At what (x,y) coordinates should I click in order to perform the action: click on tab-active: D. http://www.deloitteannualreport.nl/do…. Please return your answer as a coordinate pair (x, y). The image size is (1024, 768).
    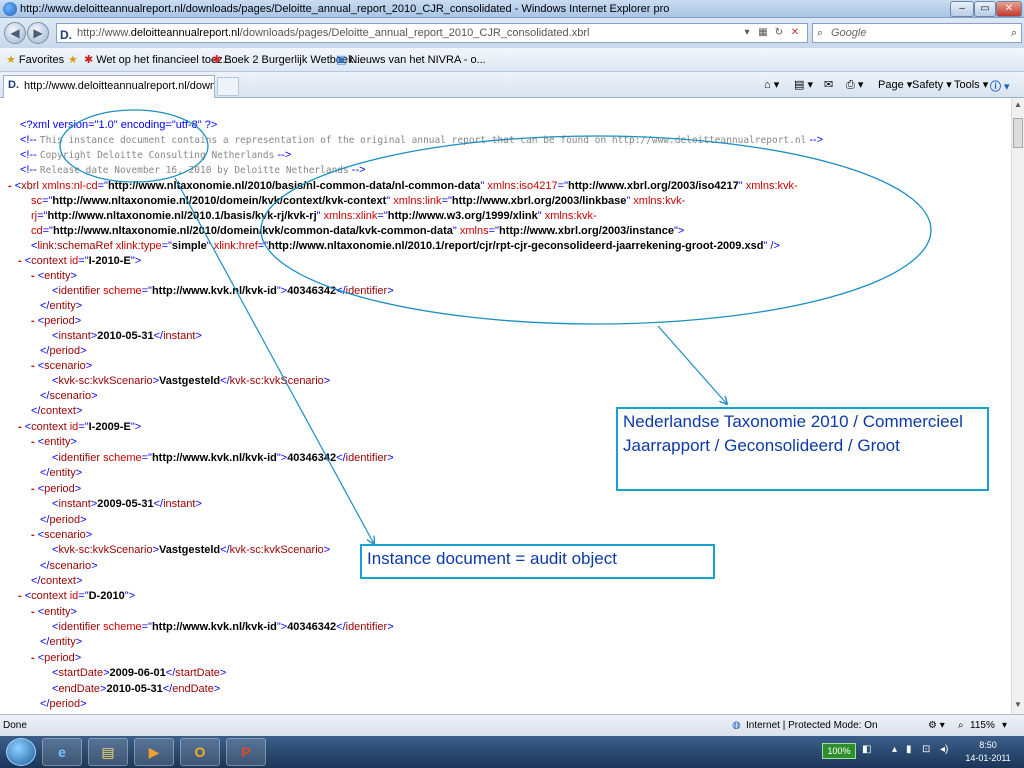
    Looking at the image, I should click on (109, 86).